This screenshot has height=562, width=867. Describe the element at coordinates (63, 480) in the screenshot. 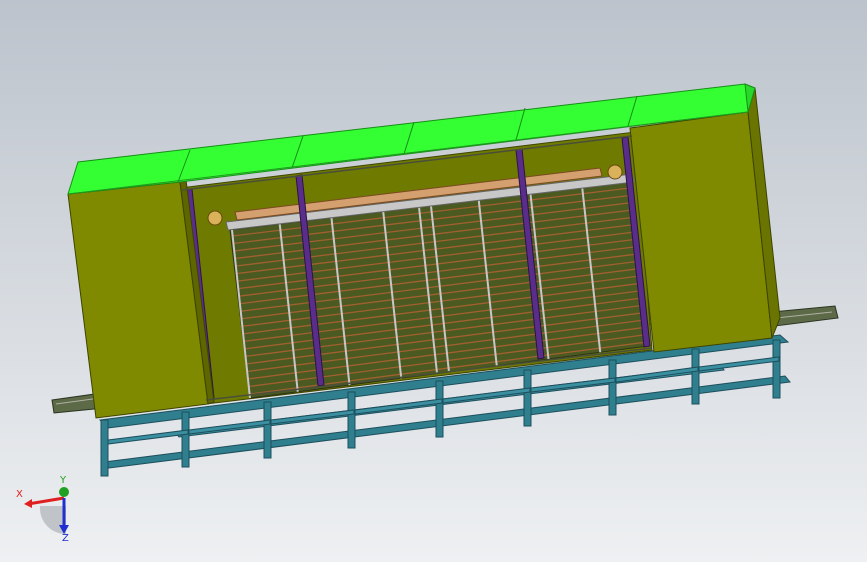

I see `y-axis-label: Y` at that location.